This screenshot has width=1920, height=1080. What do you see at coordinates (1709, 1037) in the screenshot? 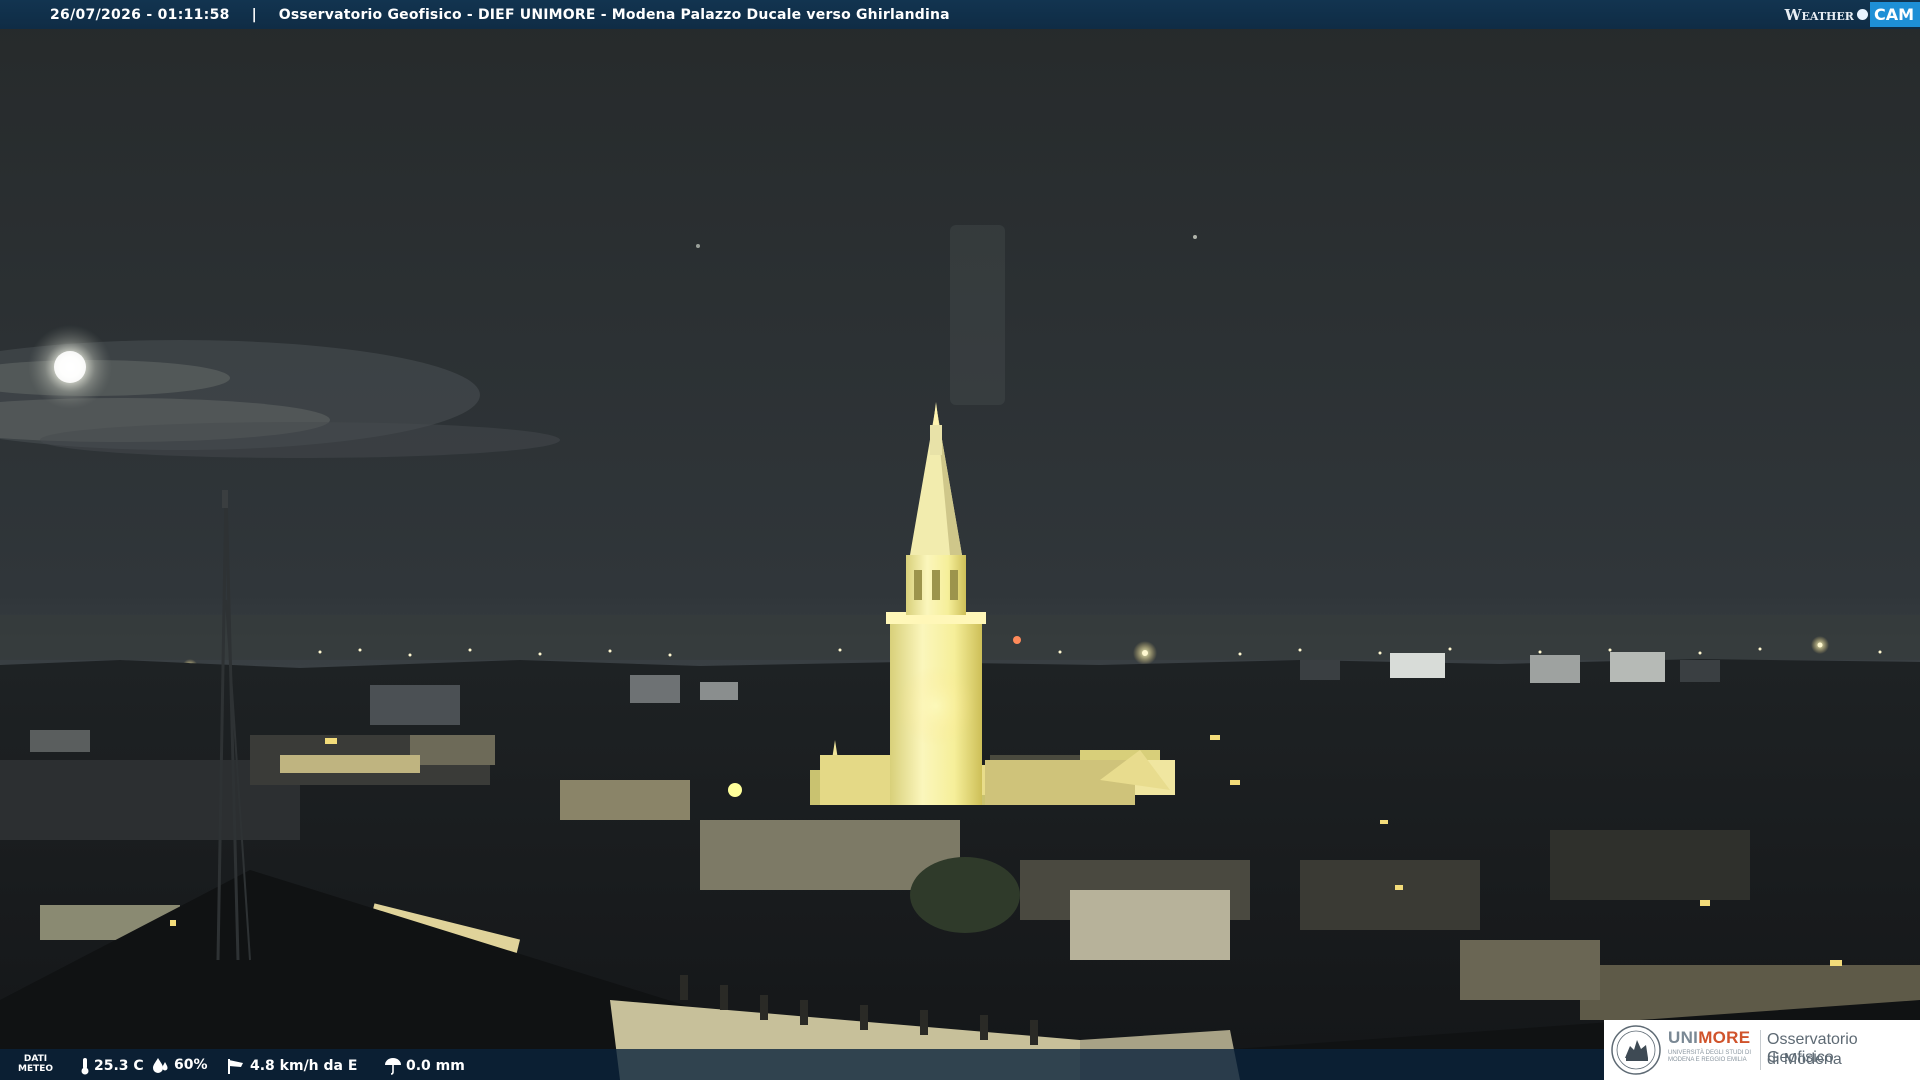
I see `unimore-wordmark: UNIMORE` at bounding box center [1709, 1037].